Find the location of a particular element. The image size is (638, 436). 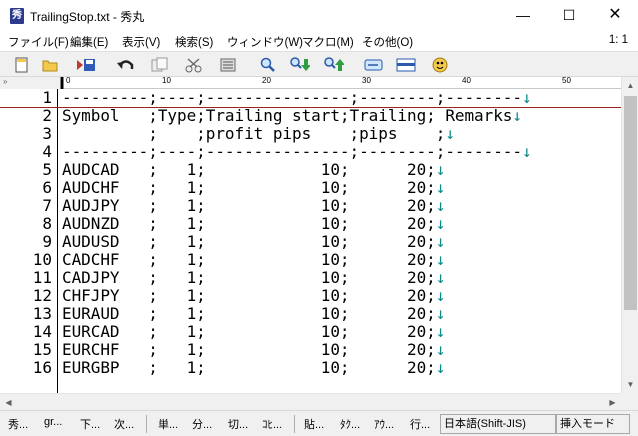

copy-icon is located at coordinates (160, 65).